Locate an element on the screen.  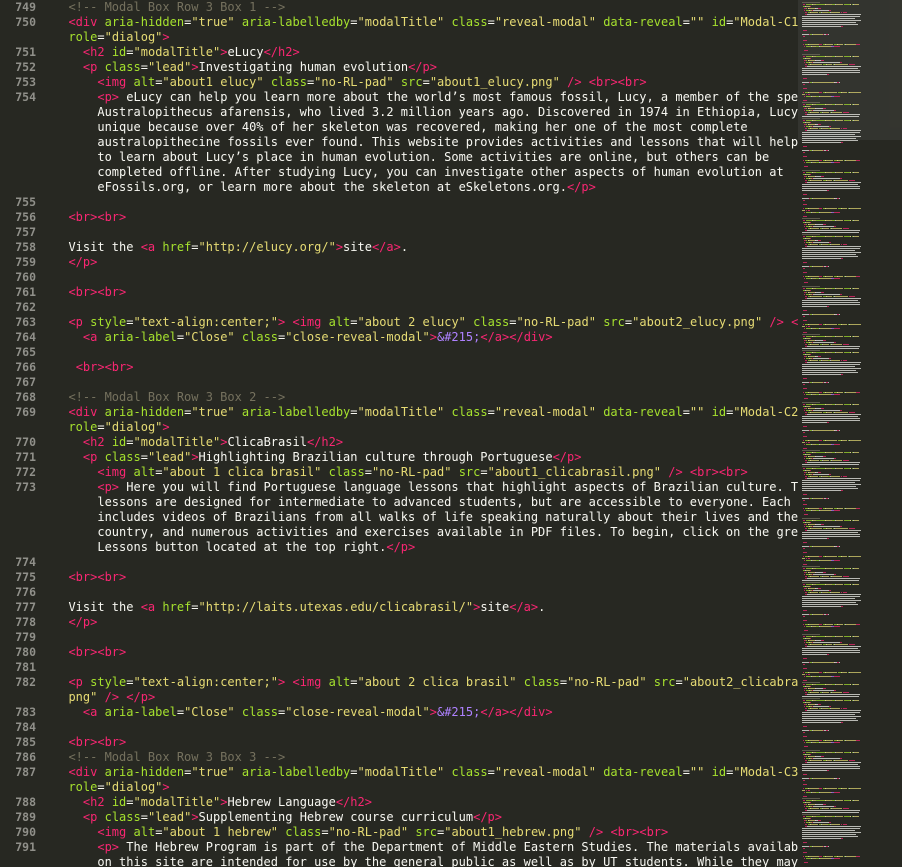
code-line: 786 <!-- Modal Box Row 3 Box 3 --> is located at coordinates (399, 757).